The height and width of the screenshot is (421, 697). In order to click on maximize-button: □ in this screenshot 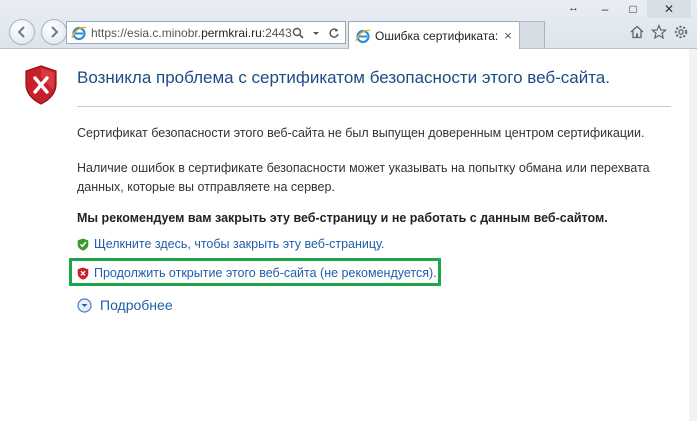, I will do `click(633, 9)`.